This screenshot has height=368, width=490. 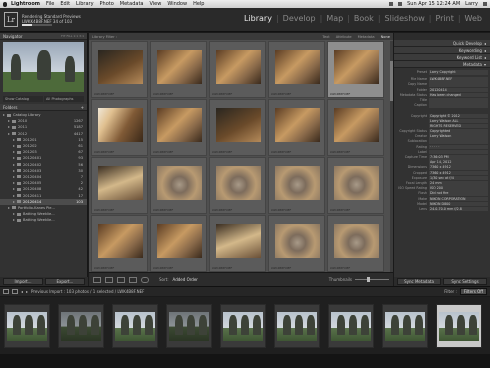 What do you see at coordinates (107, 4) in the screenshot?
I see `menu-photo: Photo` at bounding box center [107, 4].